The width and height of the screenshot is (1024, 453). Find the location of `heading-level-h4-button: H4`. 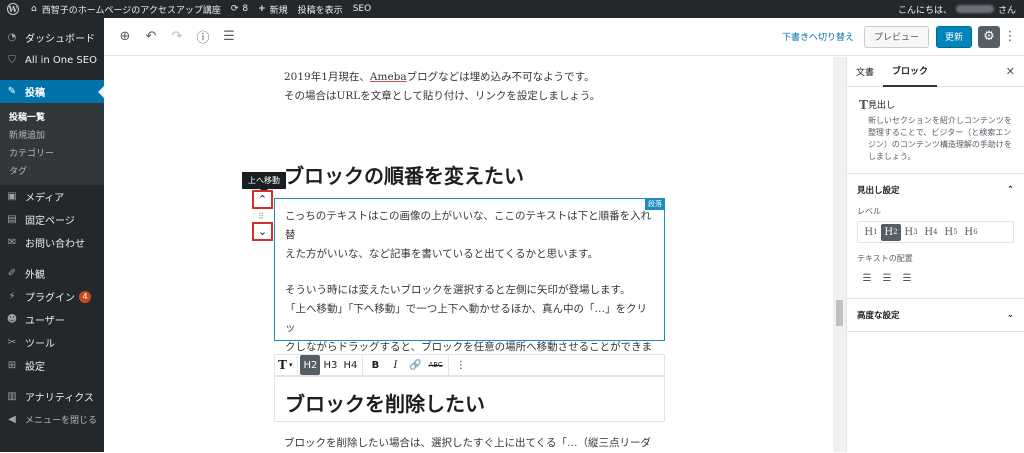

heading-level-h4-button: H4 is located at coordinates (350, 365).